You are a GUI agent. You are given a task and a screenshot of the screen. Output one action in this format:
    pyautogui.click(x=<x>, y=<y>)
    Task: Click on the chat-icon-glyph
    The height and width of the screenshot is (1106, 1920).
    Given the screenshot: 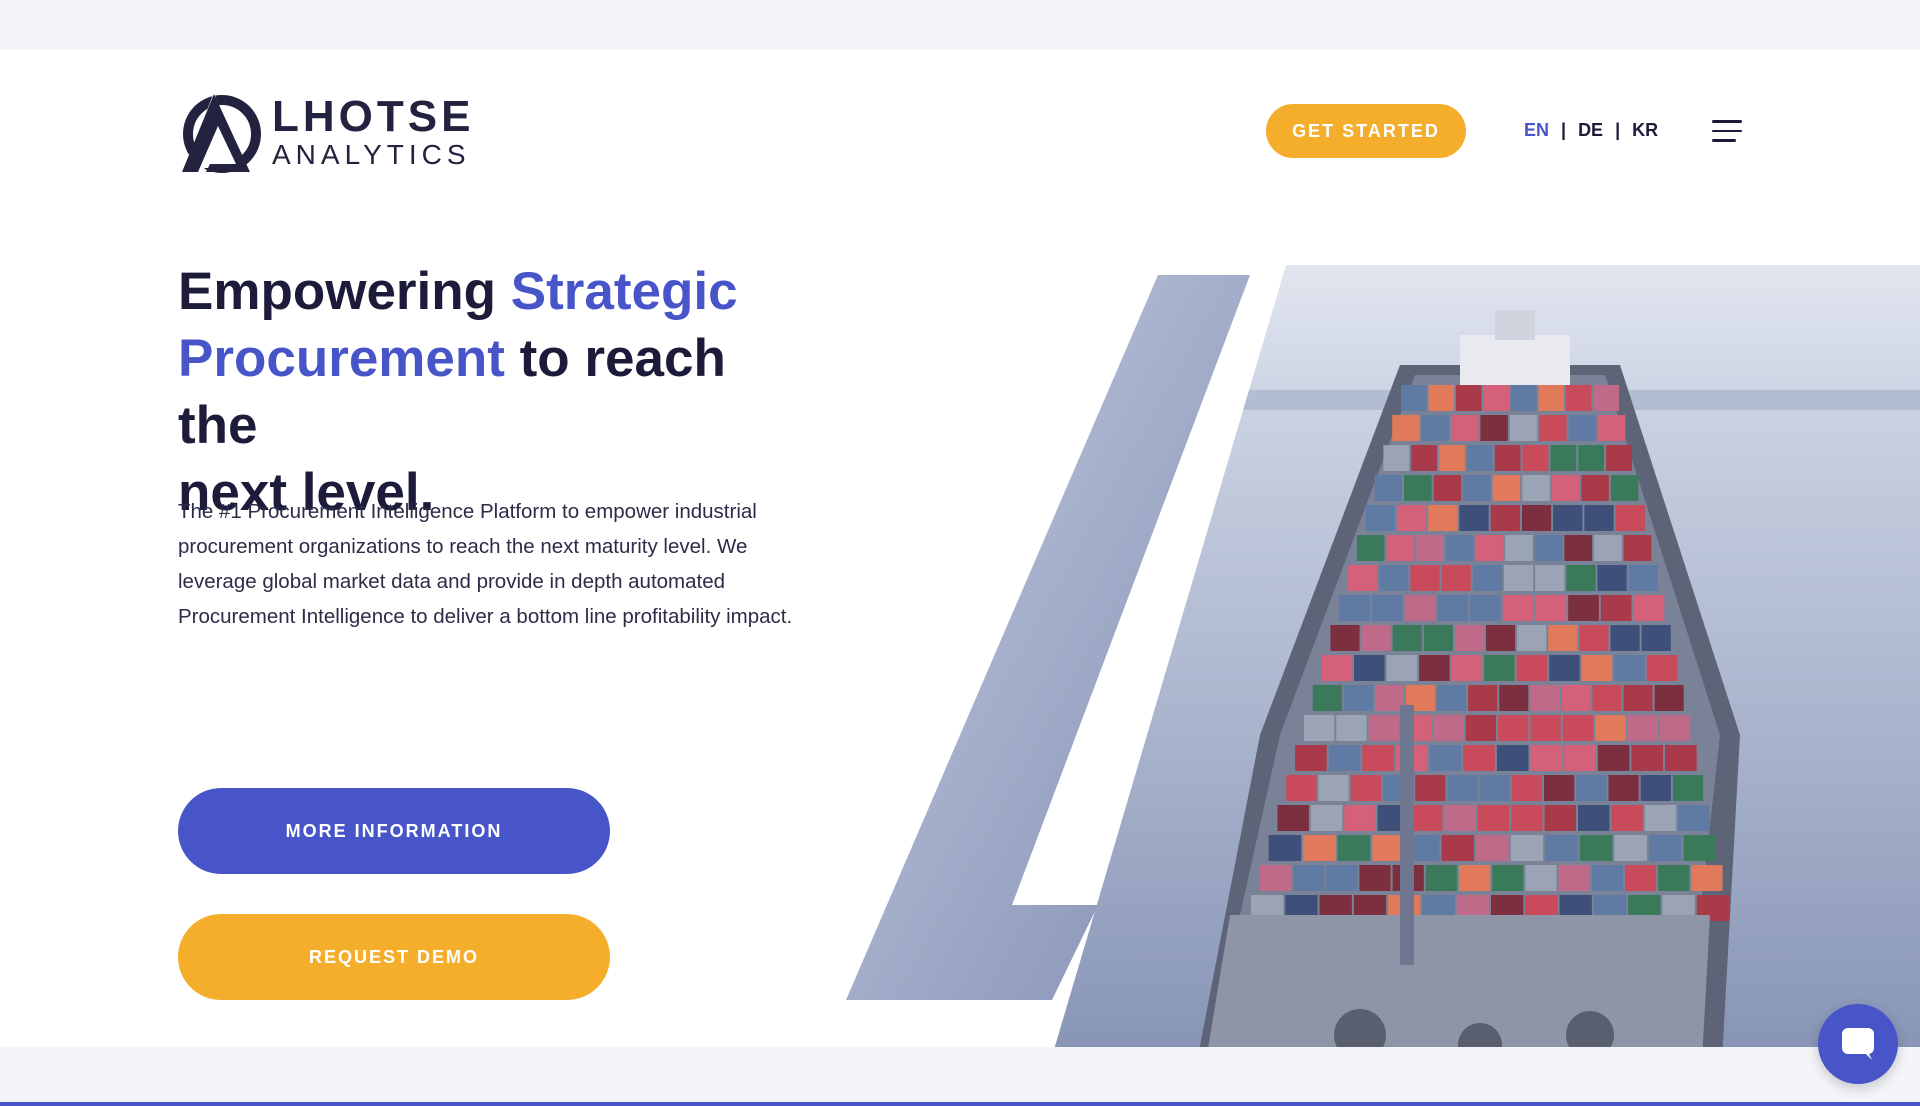 What is the action you would take?
    pyautogui.click(x=1858, y=1044)
    